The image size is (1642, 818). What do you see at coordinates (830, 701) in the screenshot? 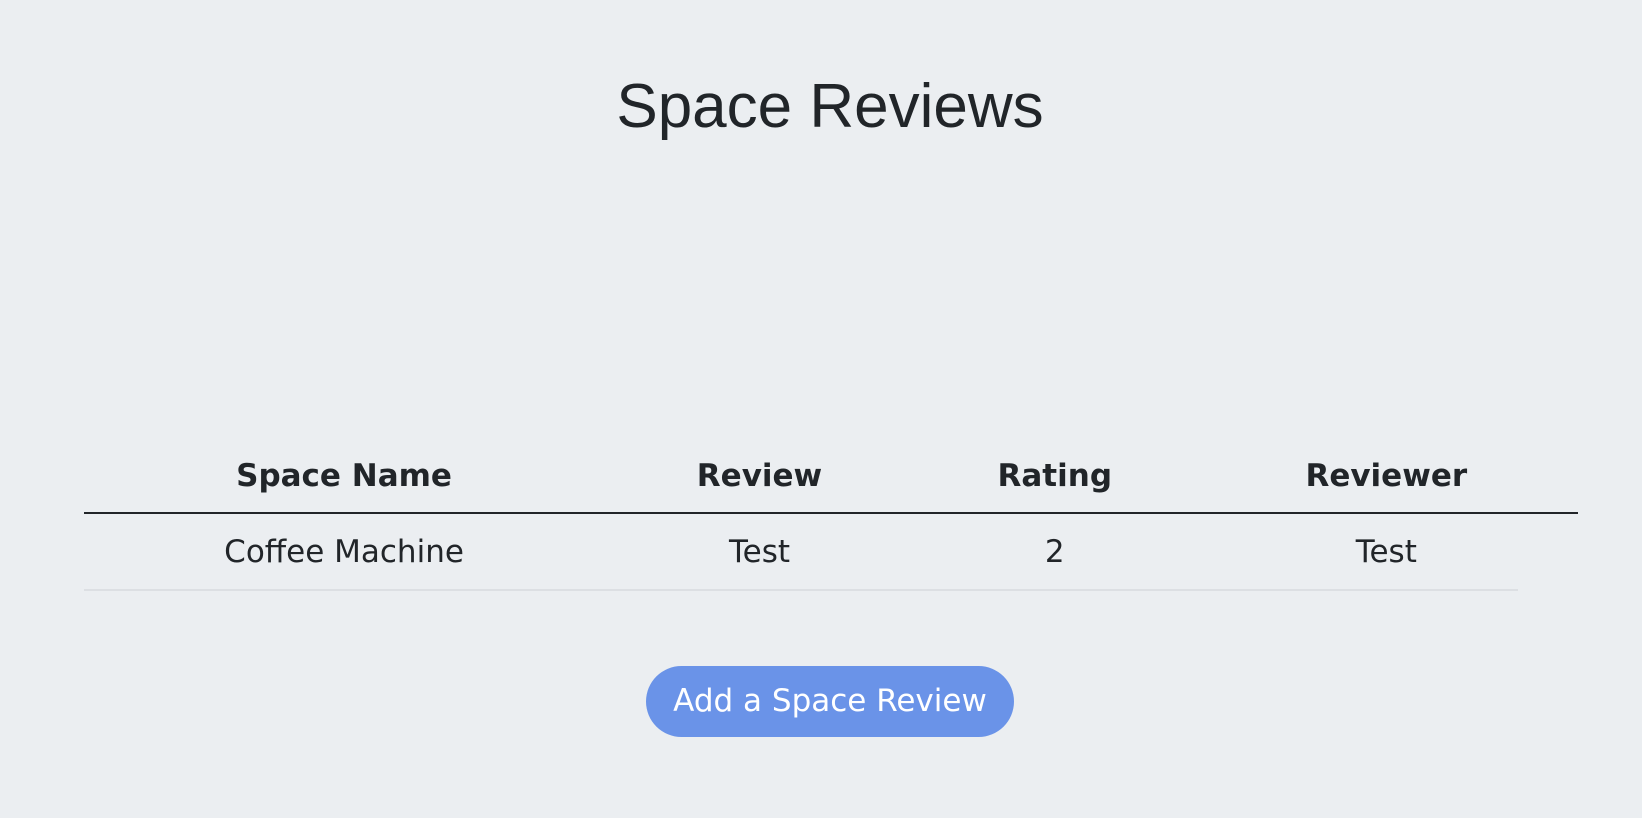
I see `add-space-review-button: Add a Space Review` at bounding box center [830, 701].